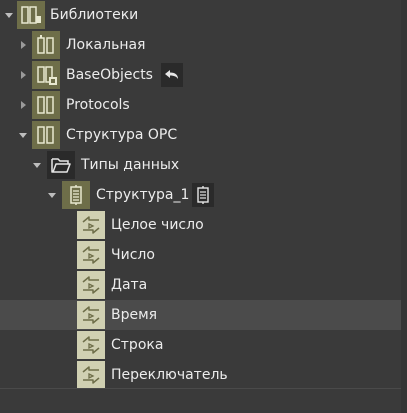 Image resolution: width=407 pixels, height=413 pixels. Describe the element at coordinates (106, 45) in the screenshot. I see `tree-label: Локальная` at that location.